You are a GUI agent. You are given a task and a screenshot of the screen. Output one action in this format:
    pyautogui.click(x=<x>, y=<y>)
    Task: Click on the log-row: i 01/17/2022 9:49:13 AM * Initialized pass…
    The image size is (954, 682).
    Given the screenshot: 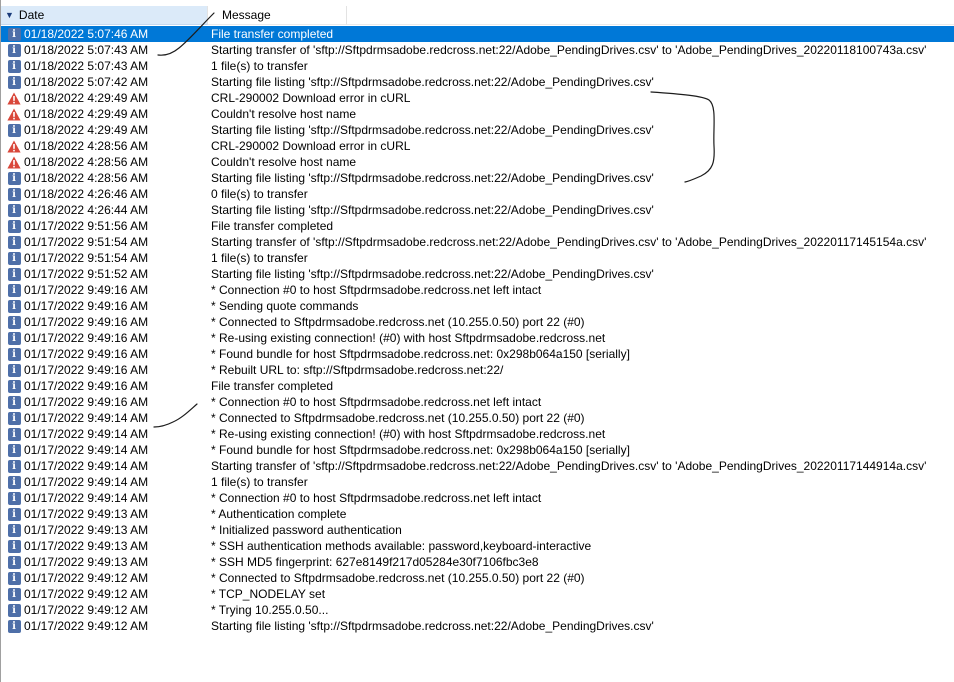 What is the action you would take?
    pyautogui.click(x=477, y=530)
    